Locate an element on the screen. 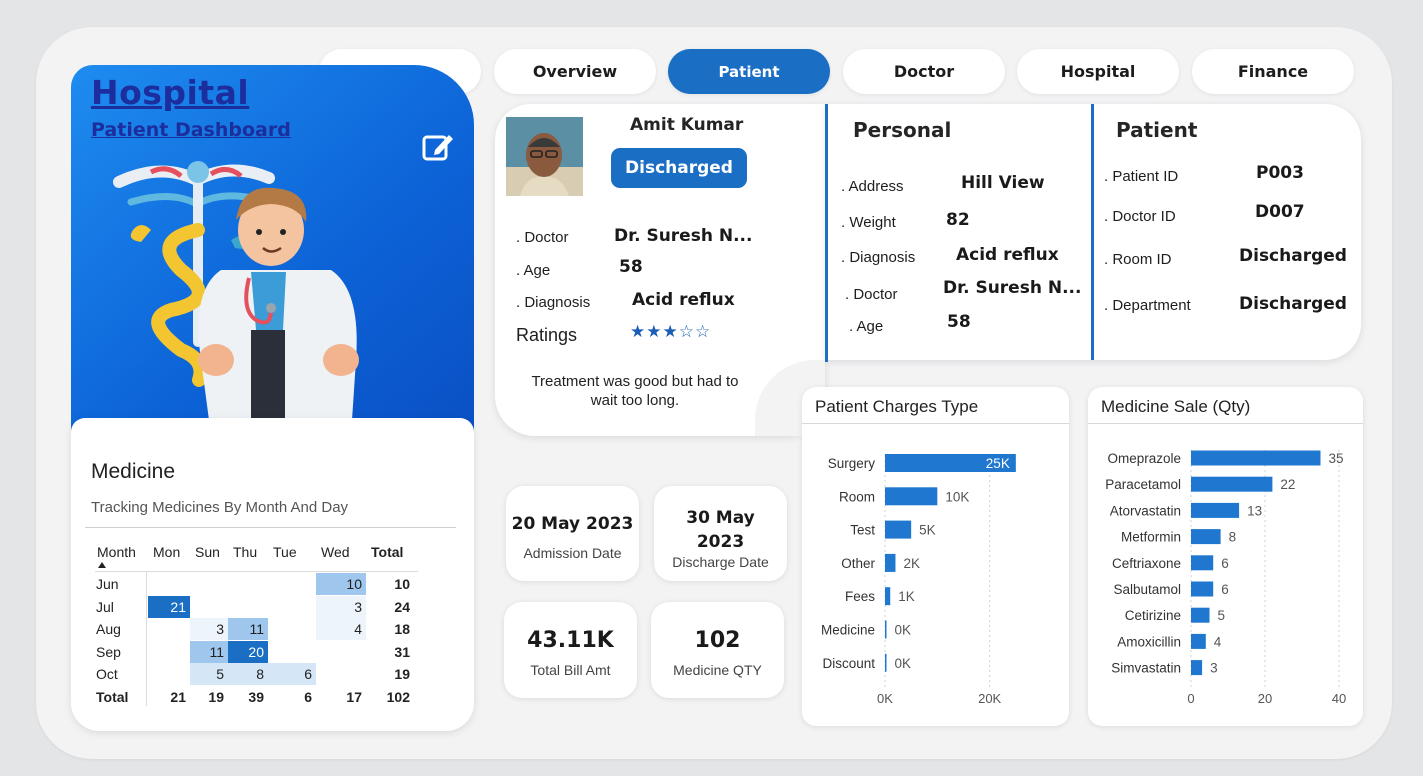 The height and width of the screenshot is (776, 1423). nav-finance-button: Finance is located at coordinates (1273, 71).